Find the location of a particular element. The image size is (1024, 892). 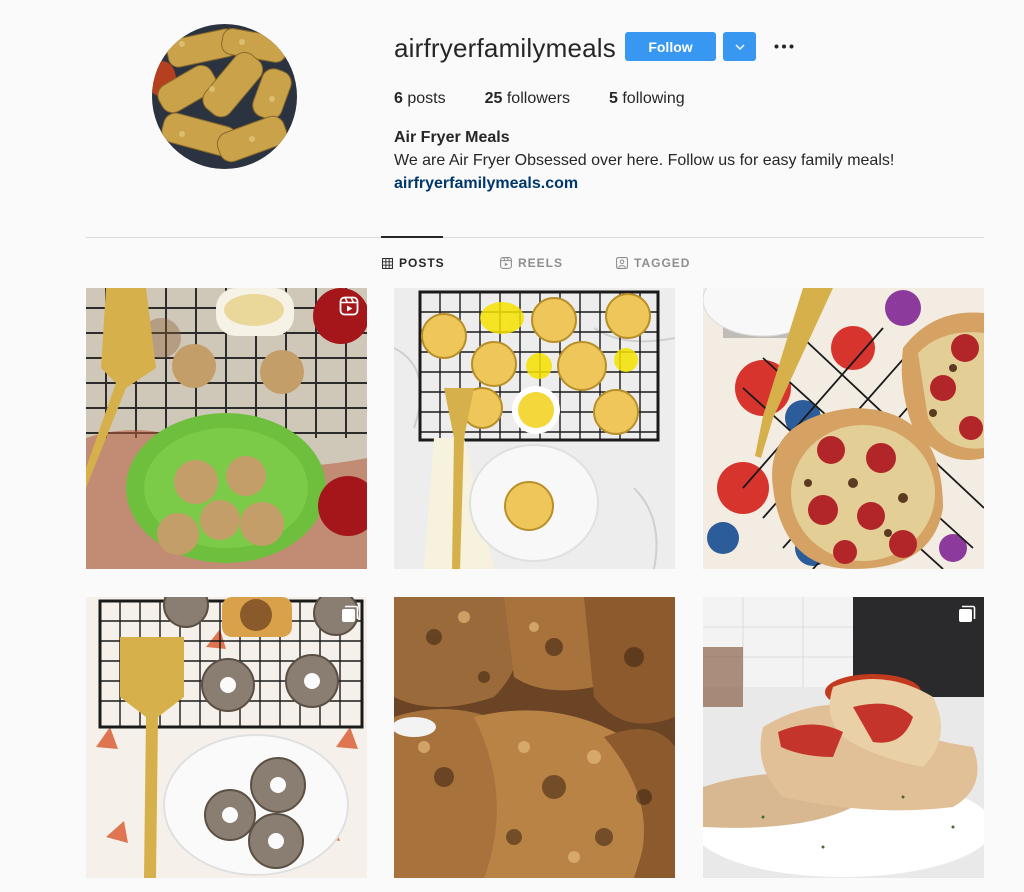

posts-stat: 6 posts is located at coordinates (420, 99).